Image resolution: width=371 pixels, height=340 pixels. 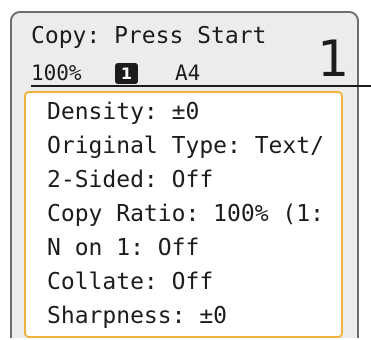 I want to click on setting-sharpness: Sharpness: ±0, so click(x=137, y=316).